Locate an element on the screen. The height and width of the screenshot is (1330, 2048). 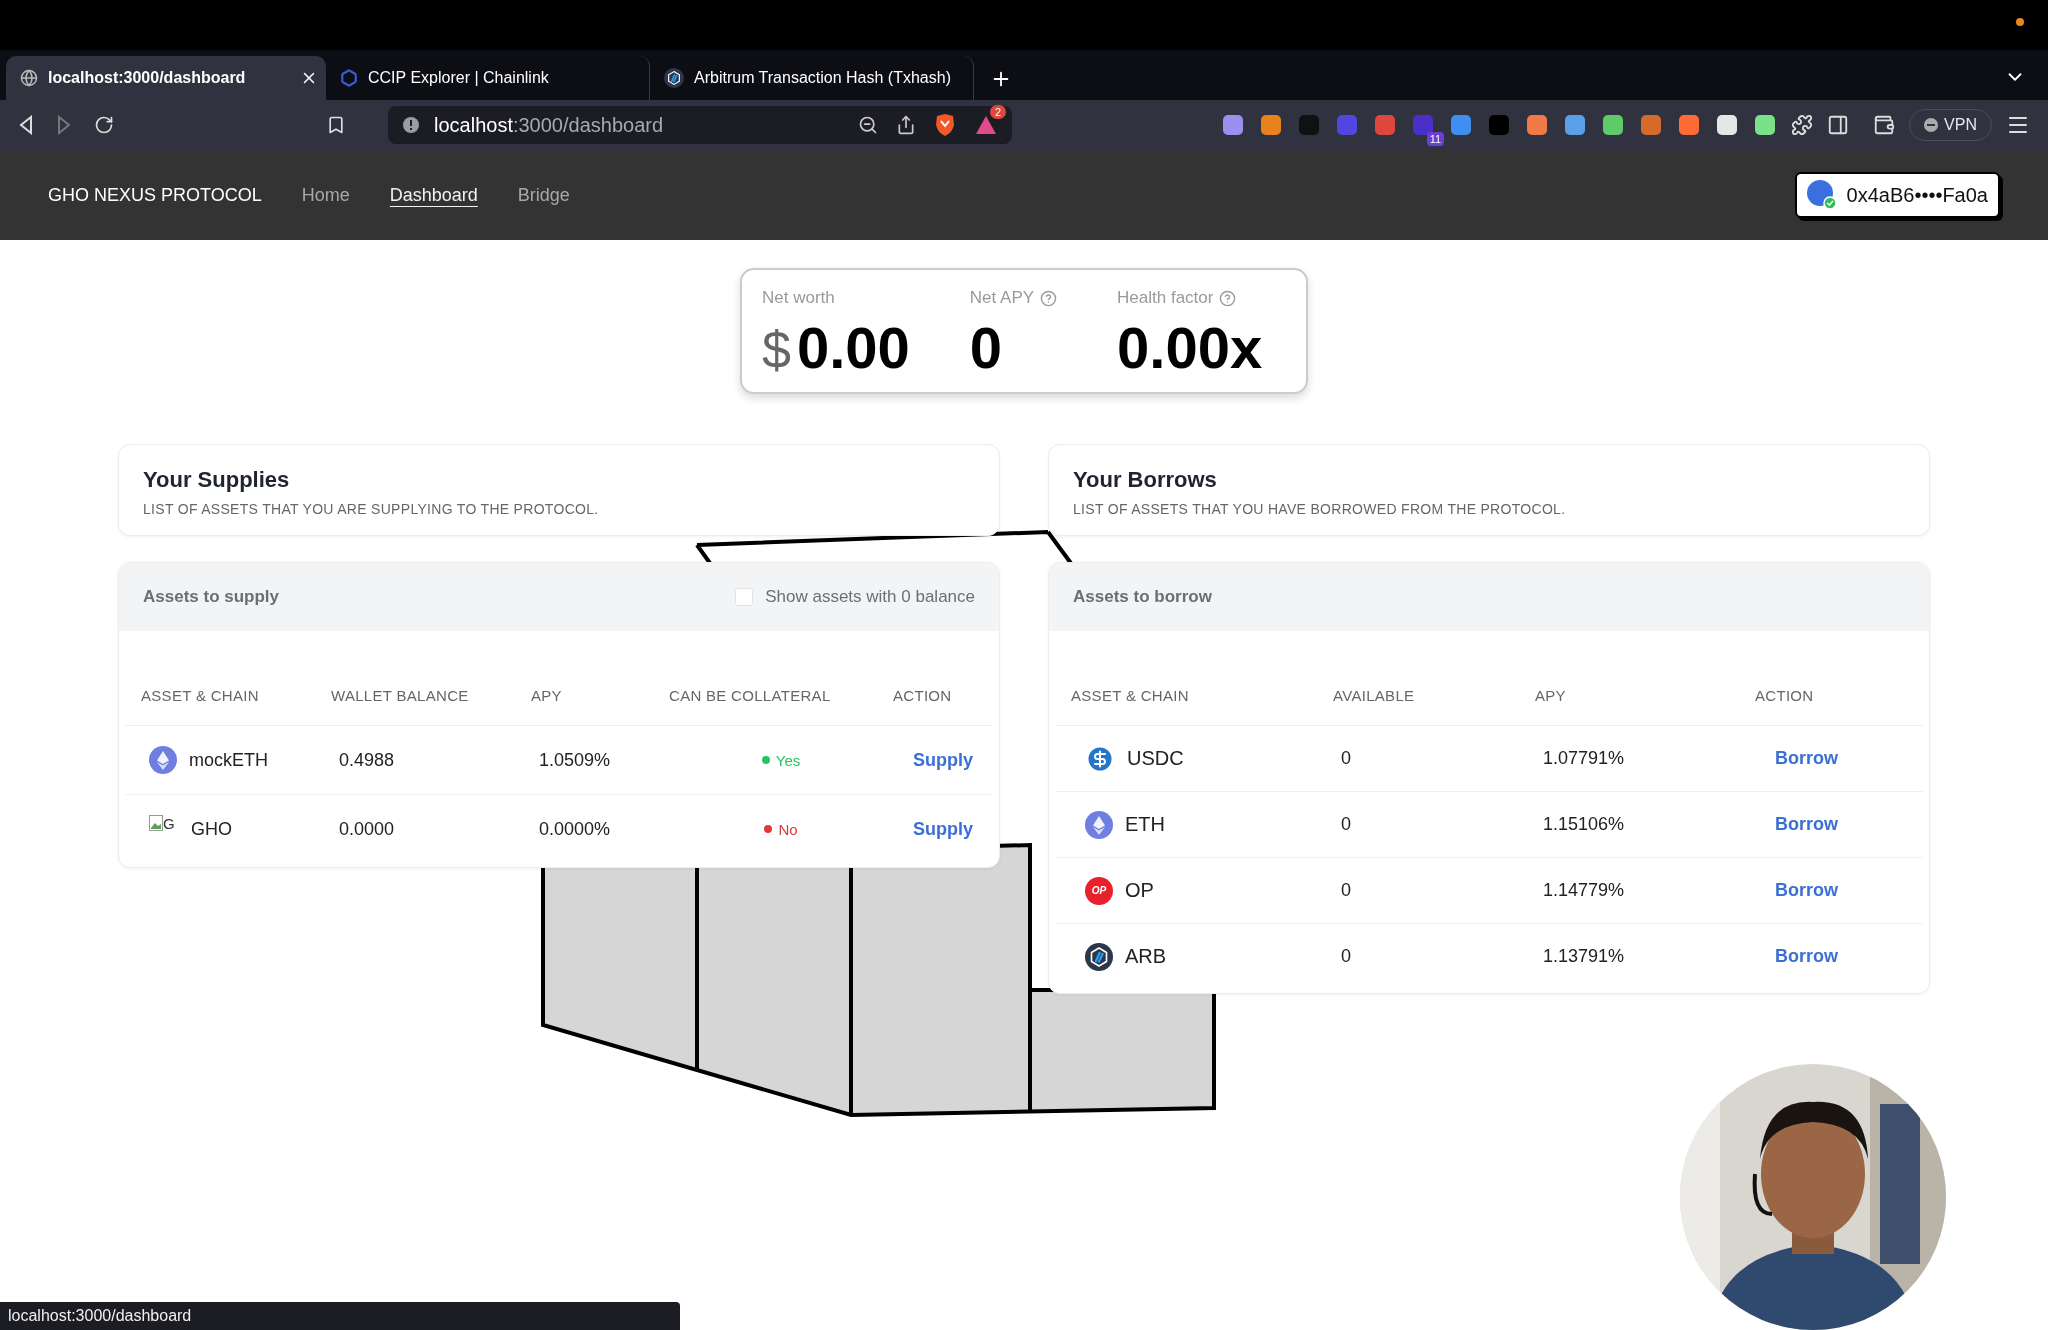
table-cell-text: 1.15106% is located at coordinates (1584, 824).